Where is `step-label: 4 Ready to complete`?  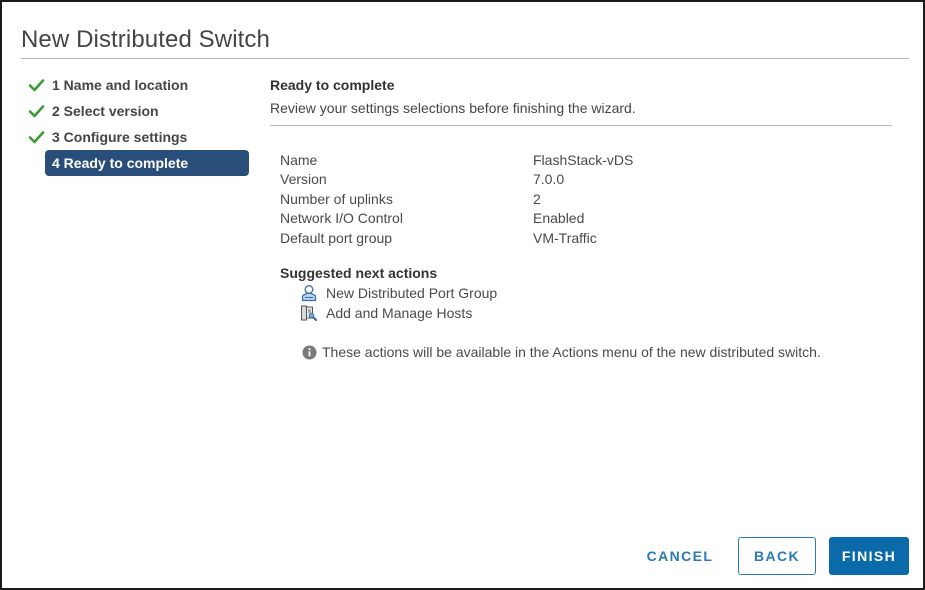 step-label: 4 Ready to complete is located at coordinates (120, 163).